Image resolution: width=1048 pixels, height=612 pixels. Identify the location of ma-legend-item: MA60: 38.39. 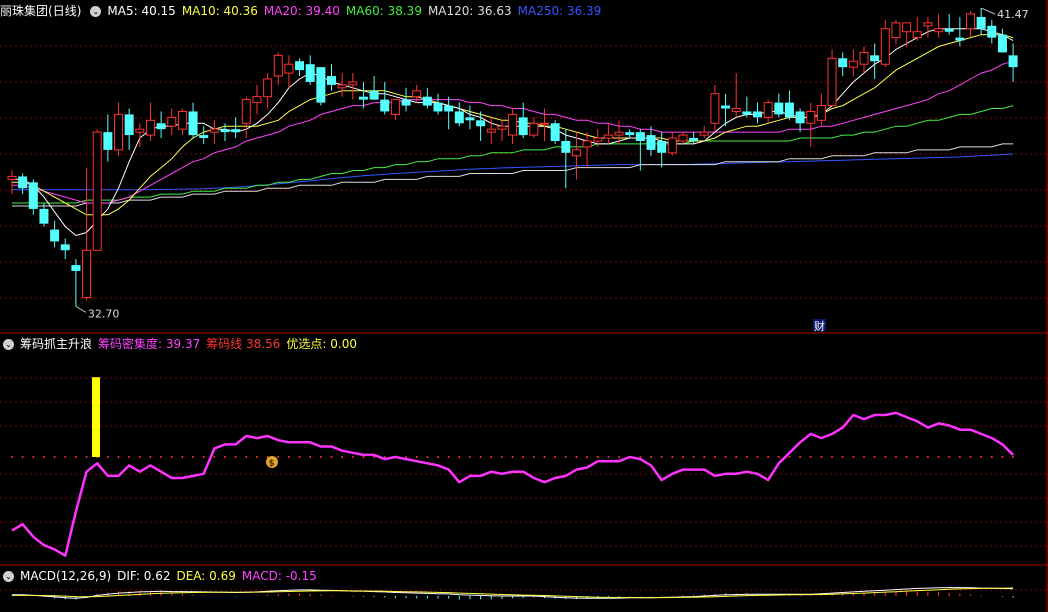
(383, 11).